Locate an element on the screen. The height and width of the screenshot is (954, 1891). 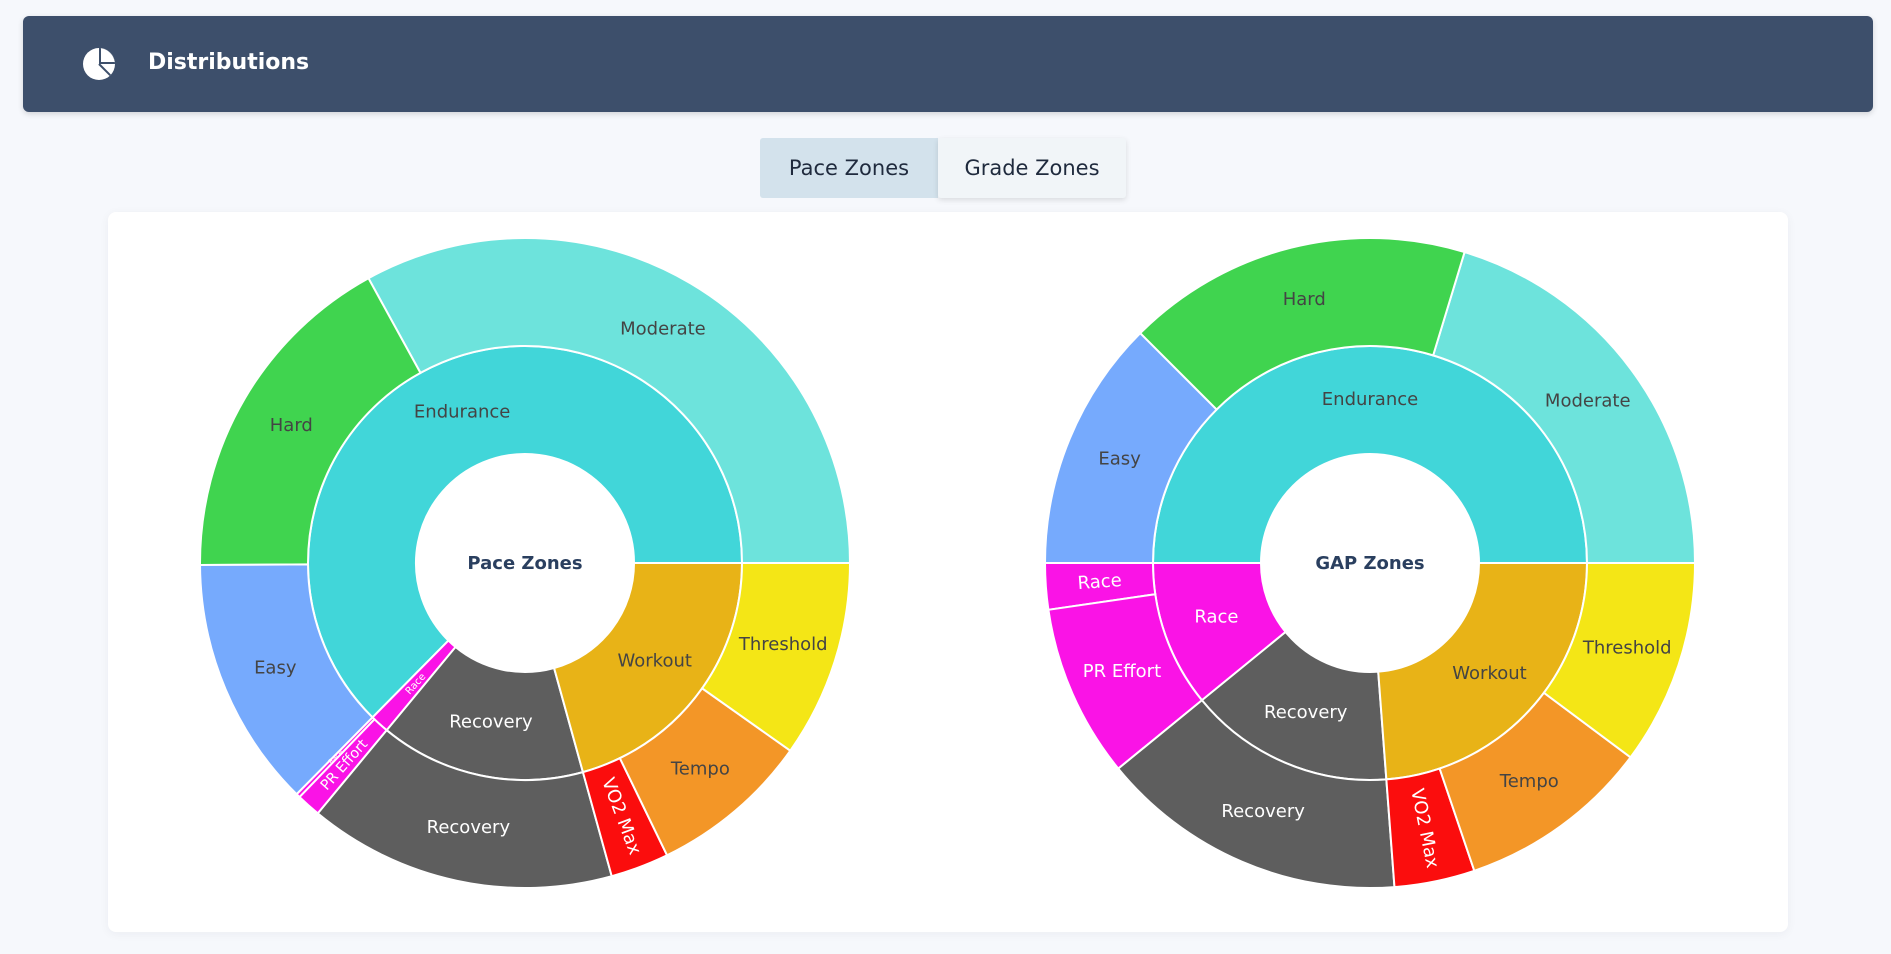
sunburst-center-label: Pace Zones is located at coordinates (524, 563).